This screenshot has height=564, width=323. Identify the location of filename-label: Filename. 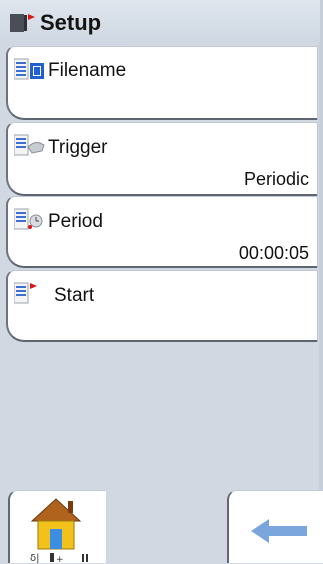
(87, 70).